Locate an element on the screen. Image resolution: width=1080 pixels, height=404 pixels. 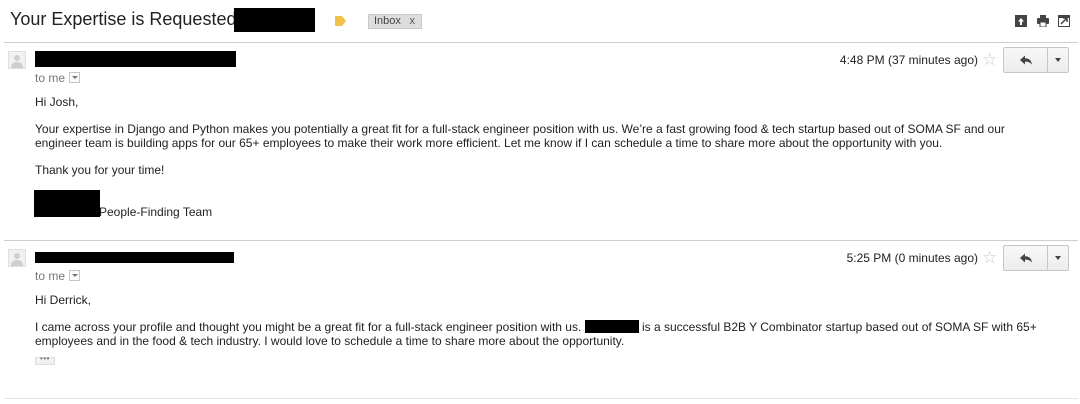
subject-bar: Your Expertise is Requested at Inbox x is located at coordinates (540, 21).